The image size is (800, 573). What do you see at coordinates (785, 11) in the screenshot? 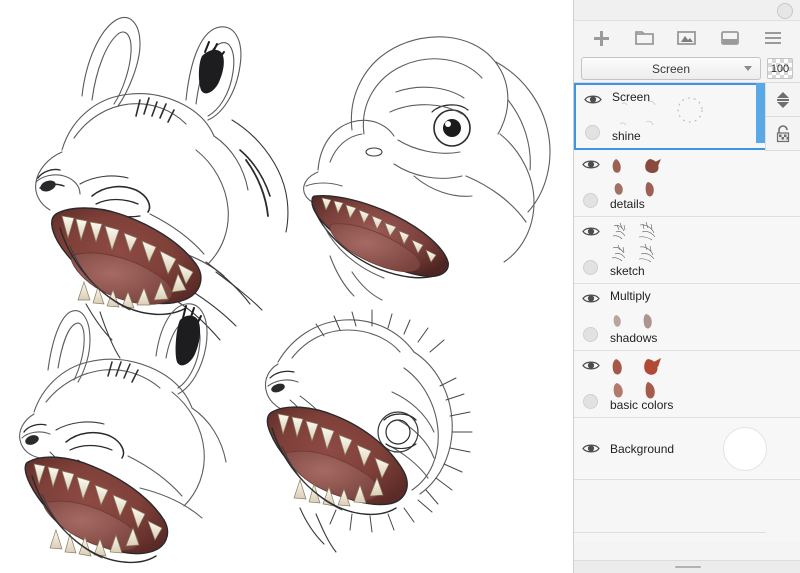
I see `circle-collapse-icon` at bounding box center [785, 11].